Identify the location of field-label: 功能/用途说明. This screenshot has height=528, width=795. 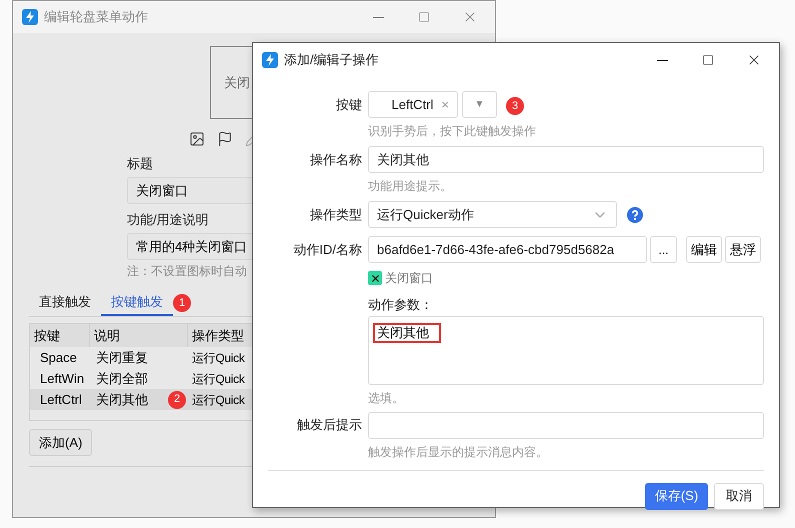
(168, 220).